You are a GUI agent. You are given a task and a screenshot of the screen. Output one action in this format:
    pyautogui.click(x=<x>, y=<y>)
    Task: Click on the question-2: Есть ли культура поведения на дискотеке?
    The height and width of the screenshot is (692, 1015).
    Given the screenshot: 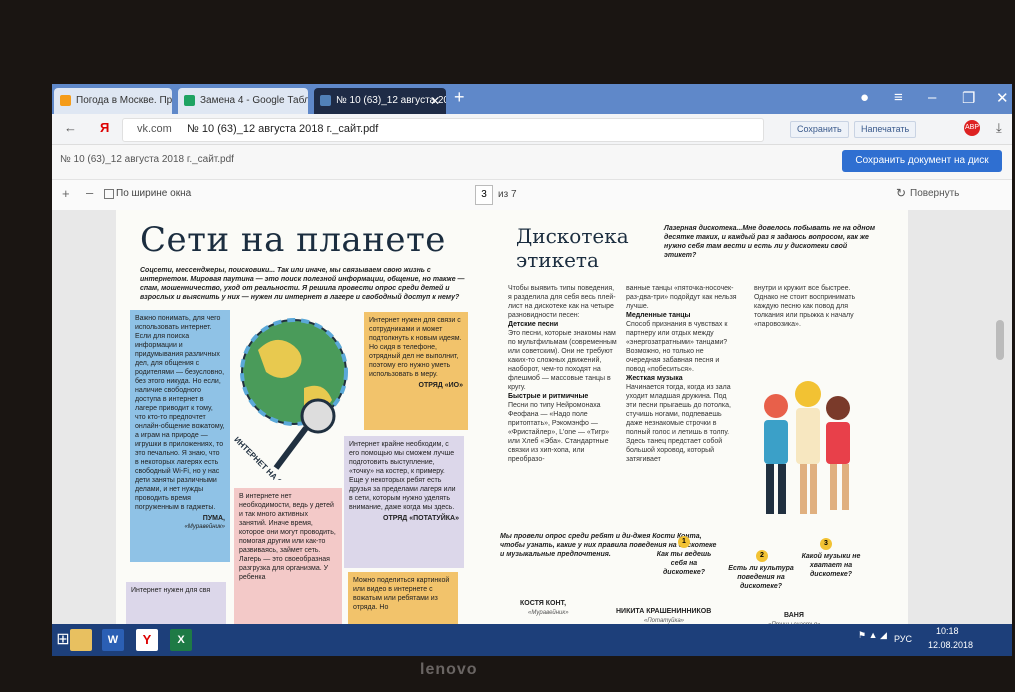 What is the action you would take?
    pyautogui.click(x=761, y=577)
    